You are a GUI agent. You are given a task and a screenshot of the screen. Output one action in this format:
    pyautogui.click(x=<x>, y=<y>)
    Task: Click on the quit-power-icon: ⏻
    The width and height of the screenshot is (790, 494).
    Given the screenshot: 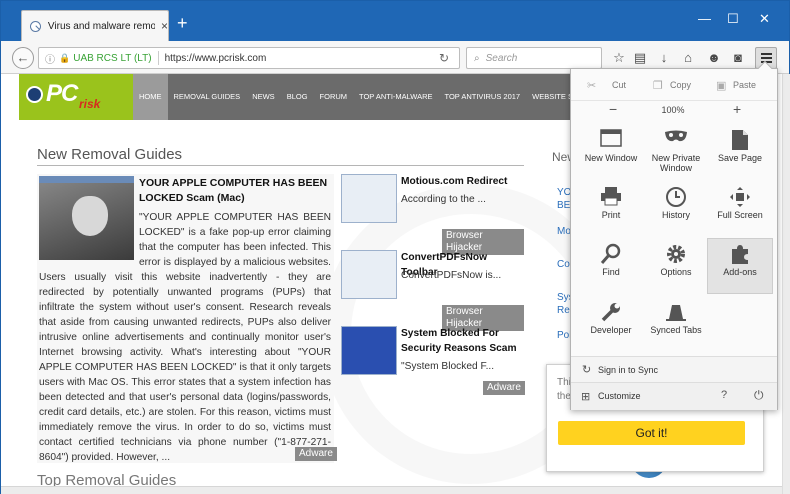 What is the action you would take?
    pyautogui.click(x=759, y=395)
    